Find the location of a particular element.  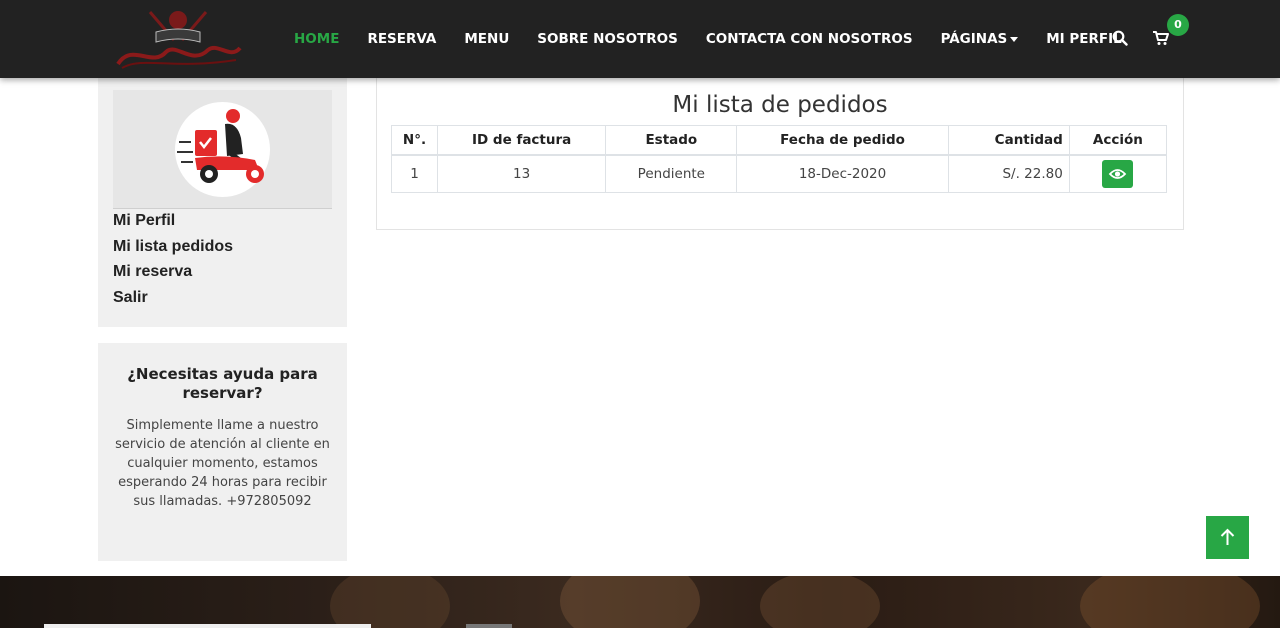

table-row: 1 13 Pendiente 18-Dec-2020 S/. 22.80 is located at coordinates (779, 173).